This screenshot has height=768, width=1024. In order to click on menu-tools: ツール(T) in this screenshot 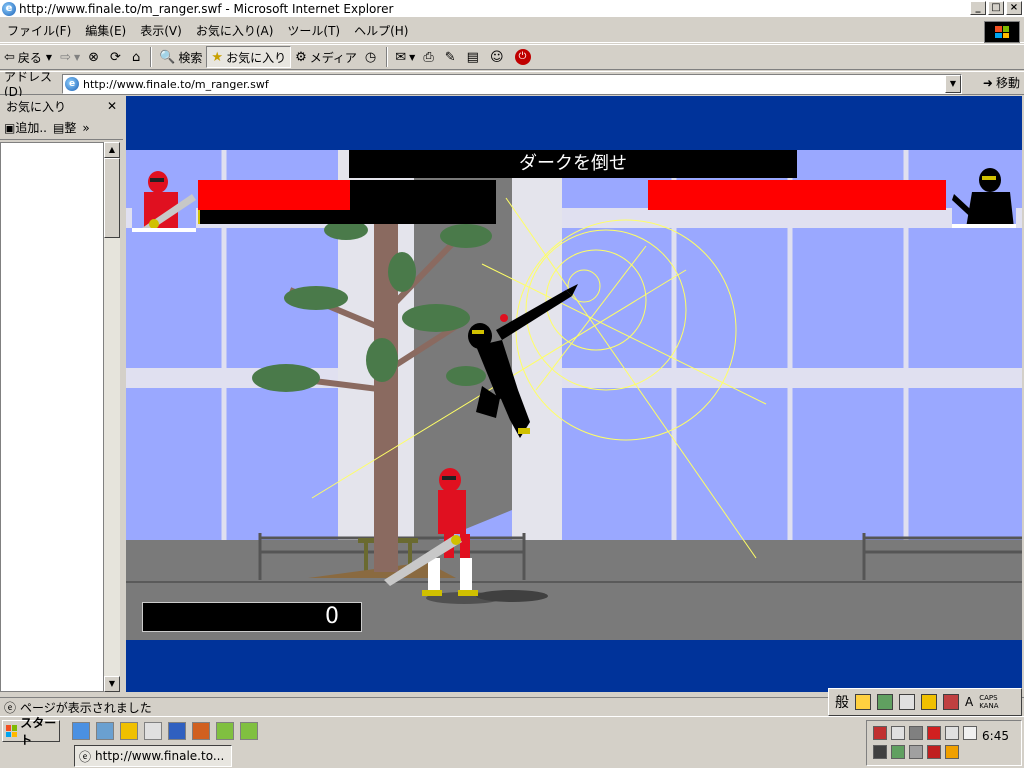, I will do `click(313, 30)`.